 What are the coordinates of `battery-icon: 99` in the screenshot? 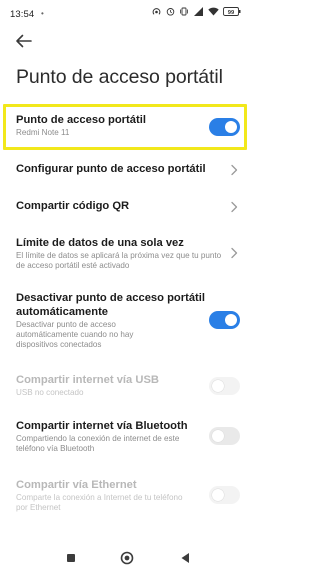 It's located at (232, 11).